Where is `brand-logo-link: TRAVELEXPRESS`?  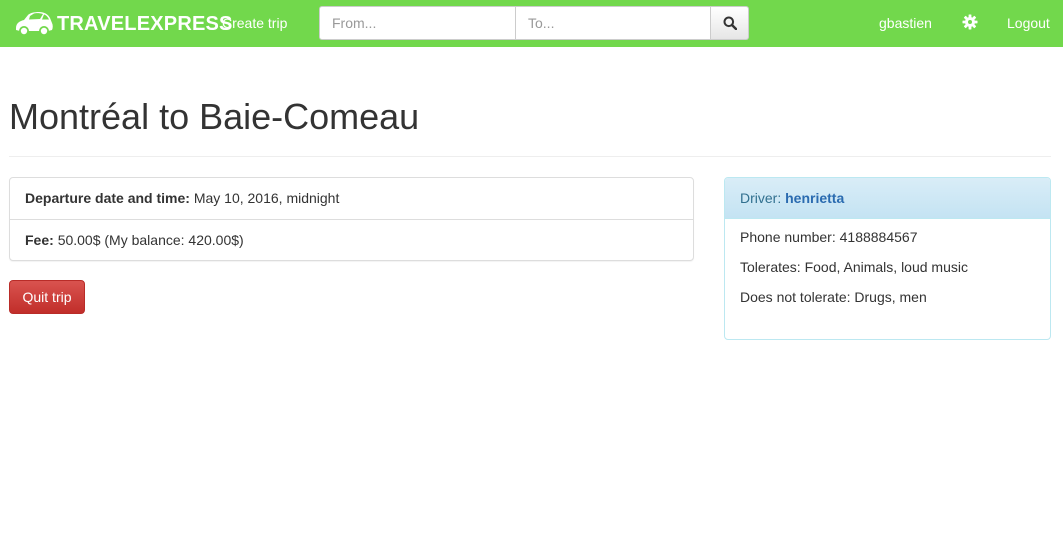 brand-logo-link: TRAVELEXPRESS is located at coordinates (122, 24).